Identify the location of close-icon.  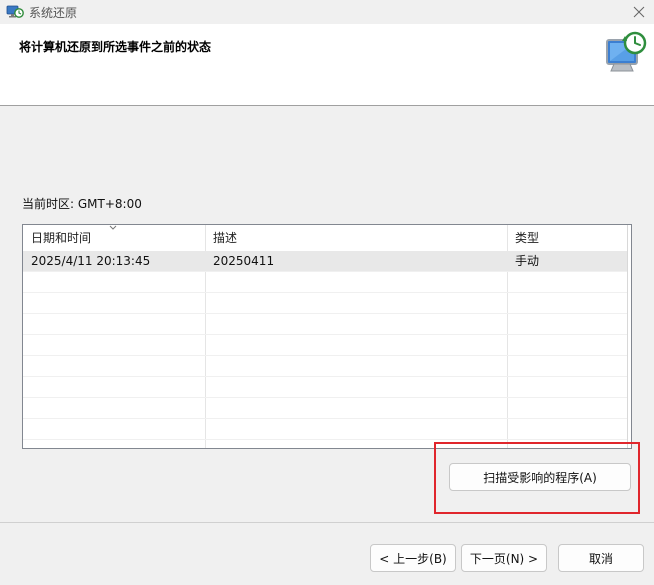
(639, 12).